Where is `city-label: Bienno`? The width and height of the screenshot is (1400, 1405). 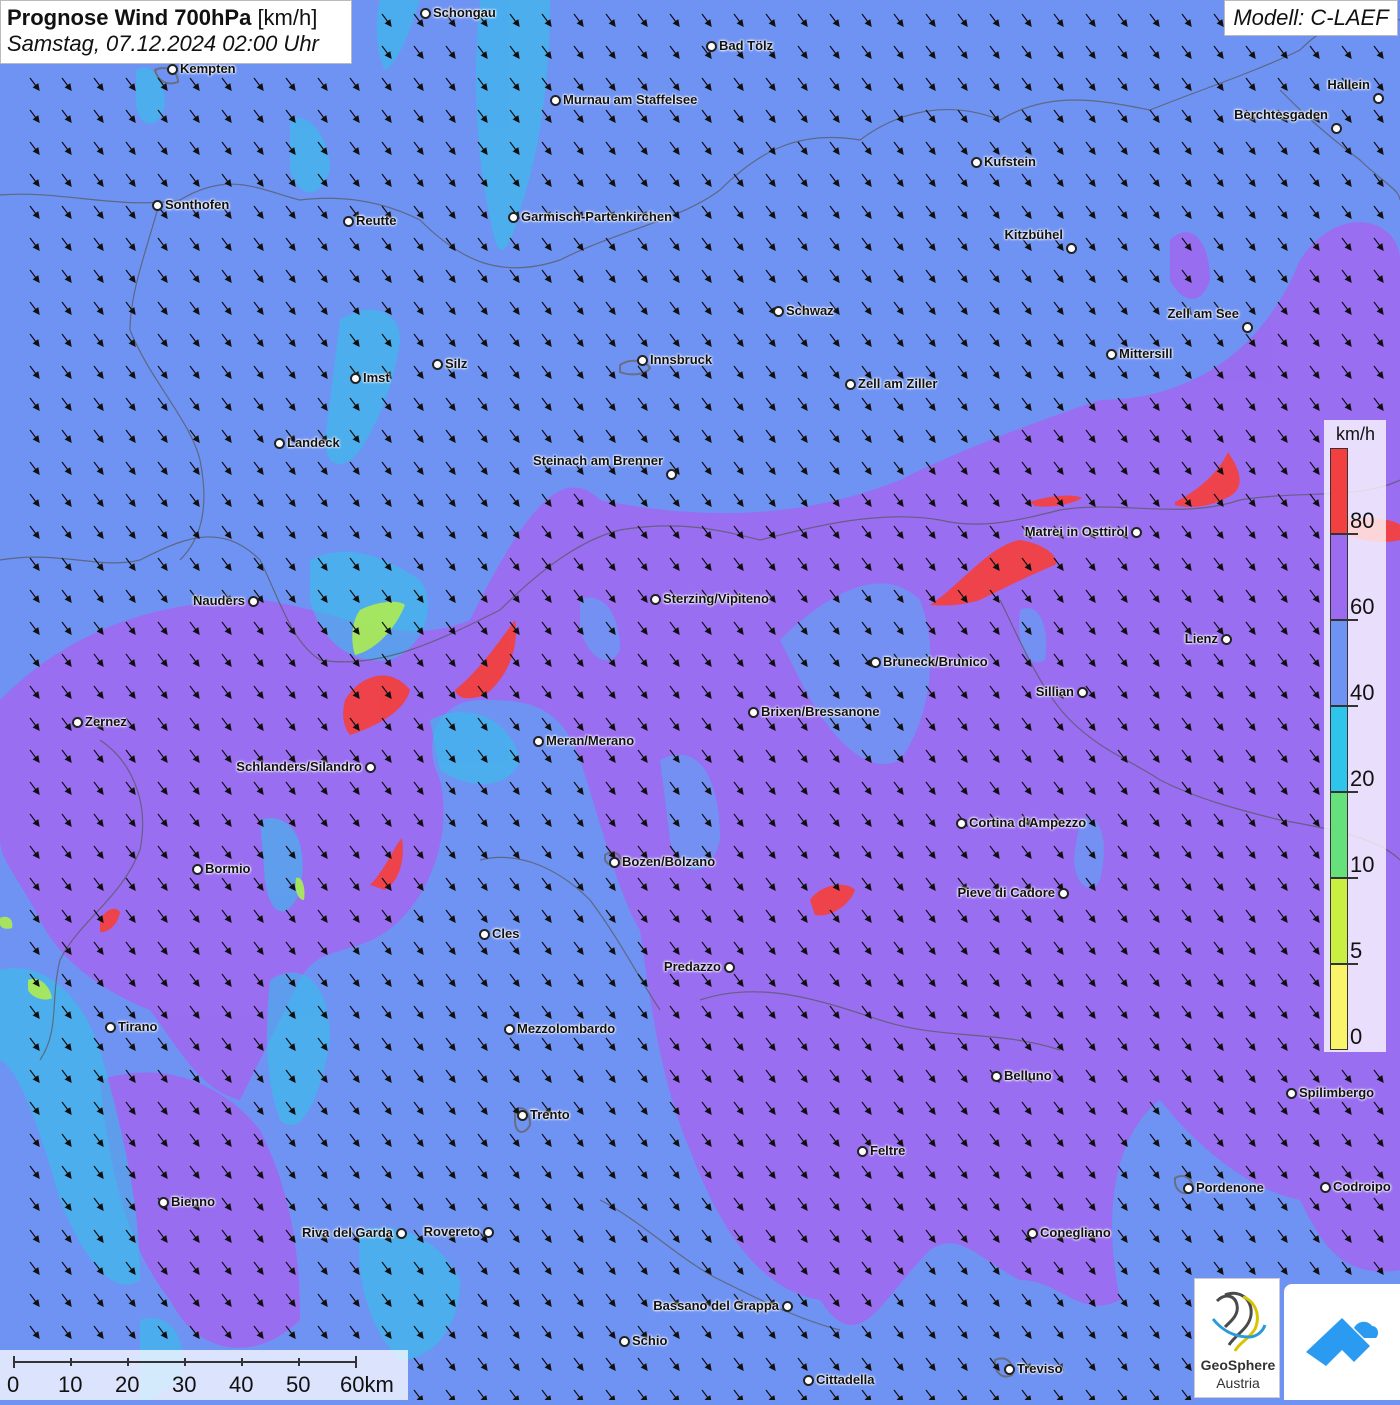
city-label: Bienno is located at coordinates (193, 1201).